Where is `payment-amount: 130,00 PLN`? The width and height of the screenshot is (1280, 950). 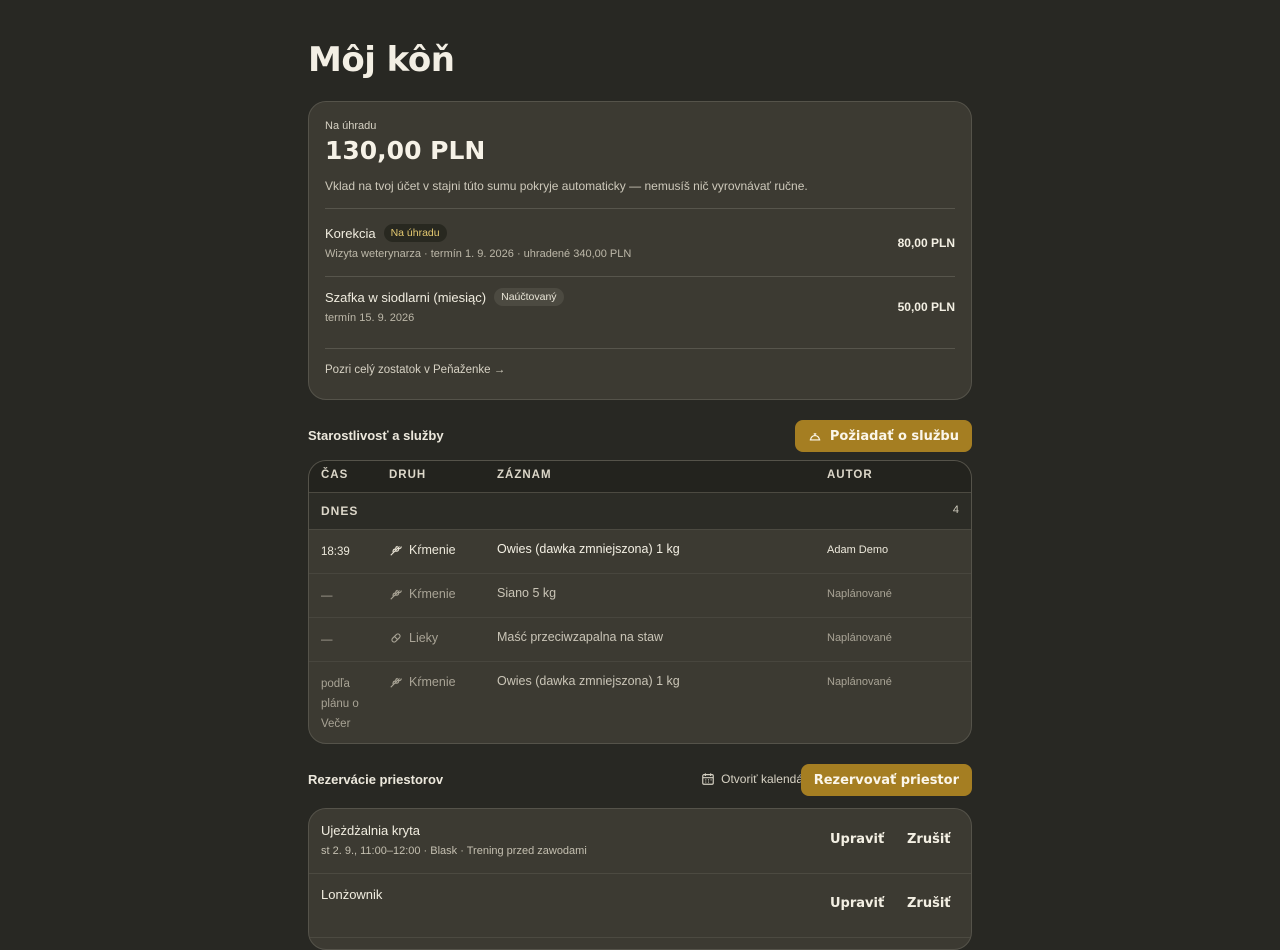
payment-amount: 130,00 PLN is located at coordinates (405, 150).